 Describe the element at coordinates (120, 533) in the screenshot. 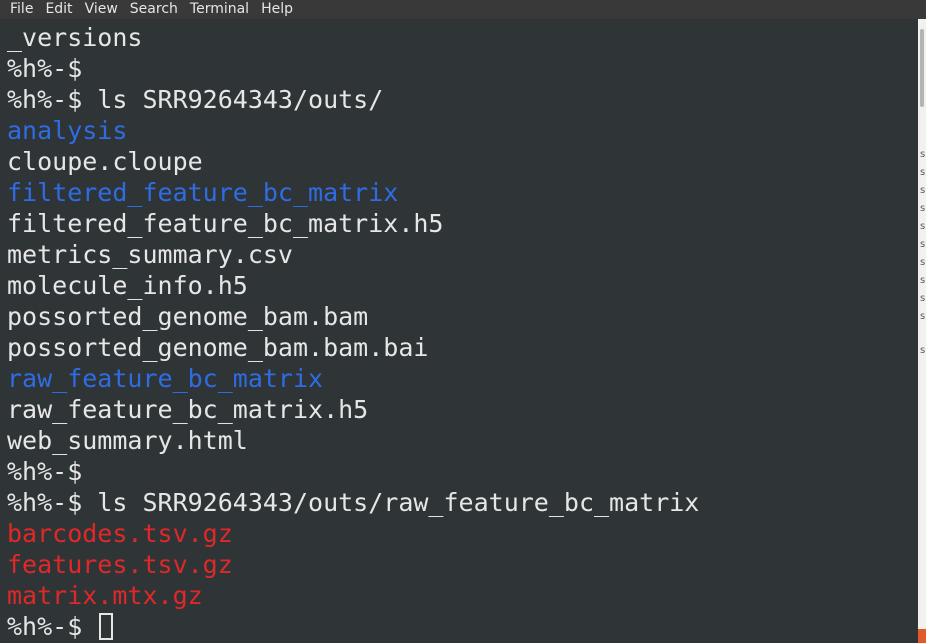

I see `archive-file-entry: barcodes.tsv.gz` at that location.